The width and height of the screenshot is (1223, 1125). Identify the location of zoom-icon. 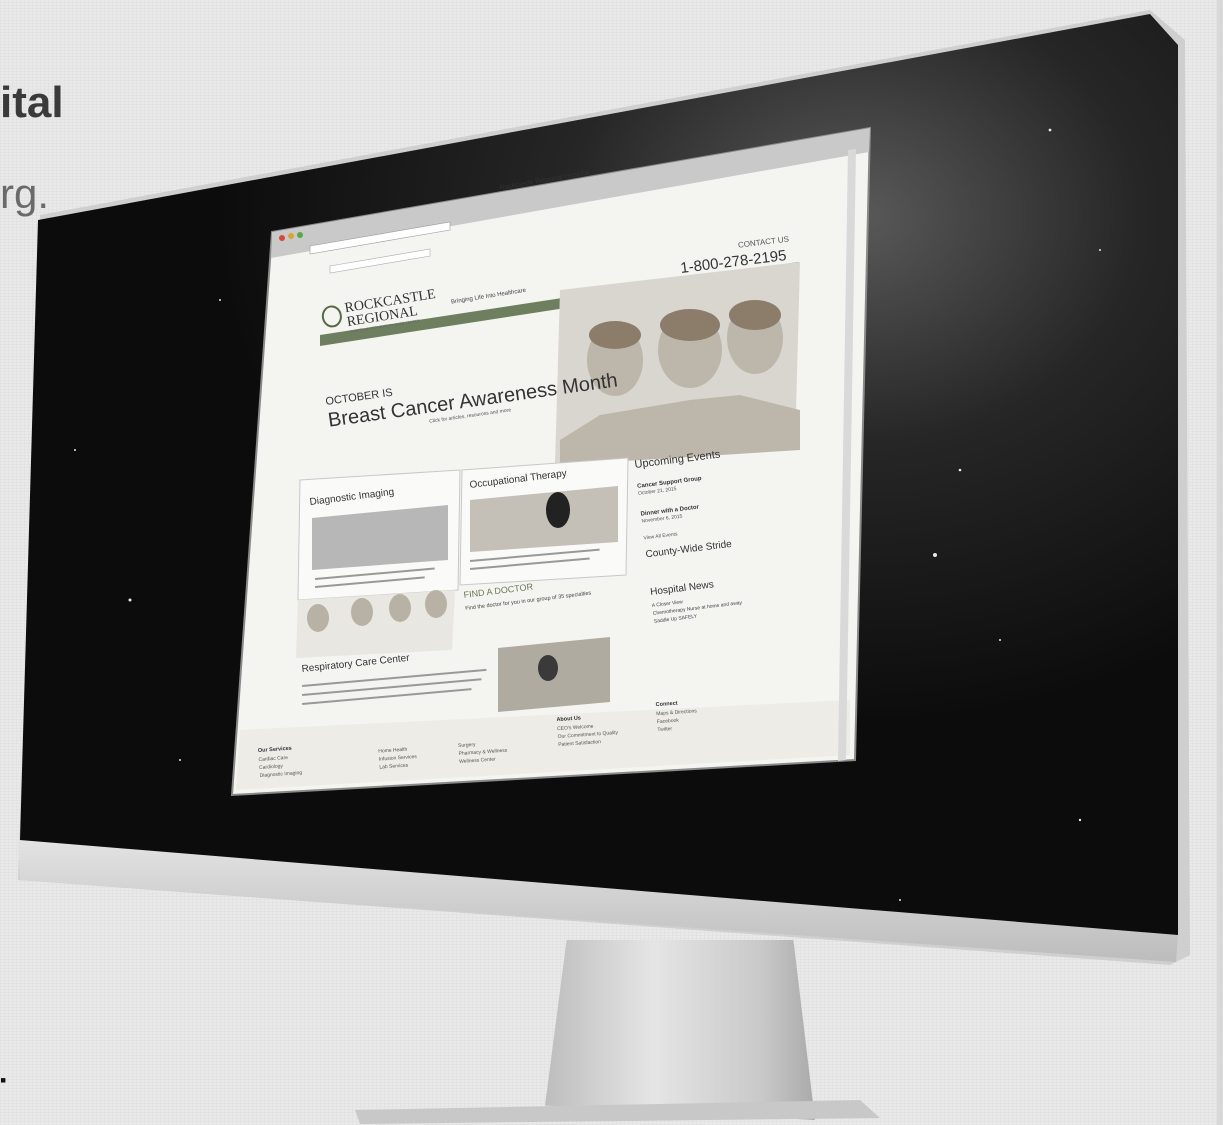
(300, 235).